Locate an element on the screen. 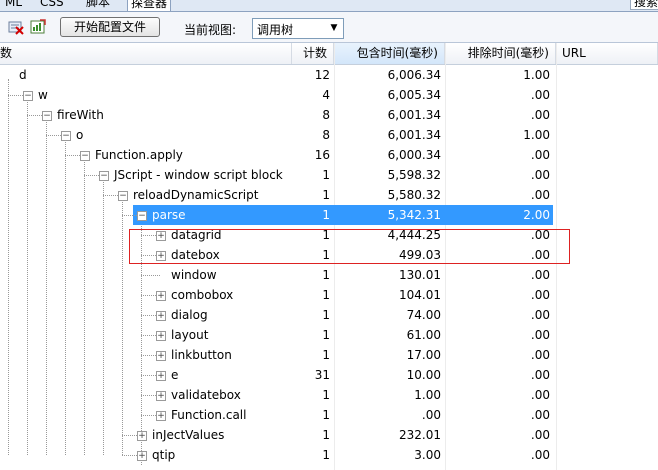 The width and height of the screenshot is (658, 470). table-row: − fireWith 8 6,001.34 .00 is located at coordinates (329, 115).